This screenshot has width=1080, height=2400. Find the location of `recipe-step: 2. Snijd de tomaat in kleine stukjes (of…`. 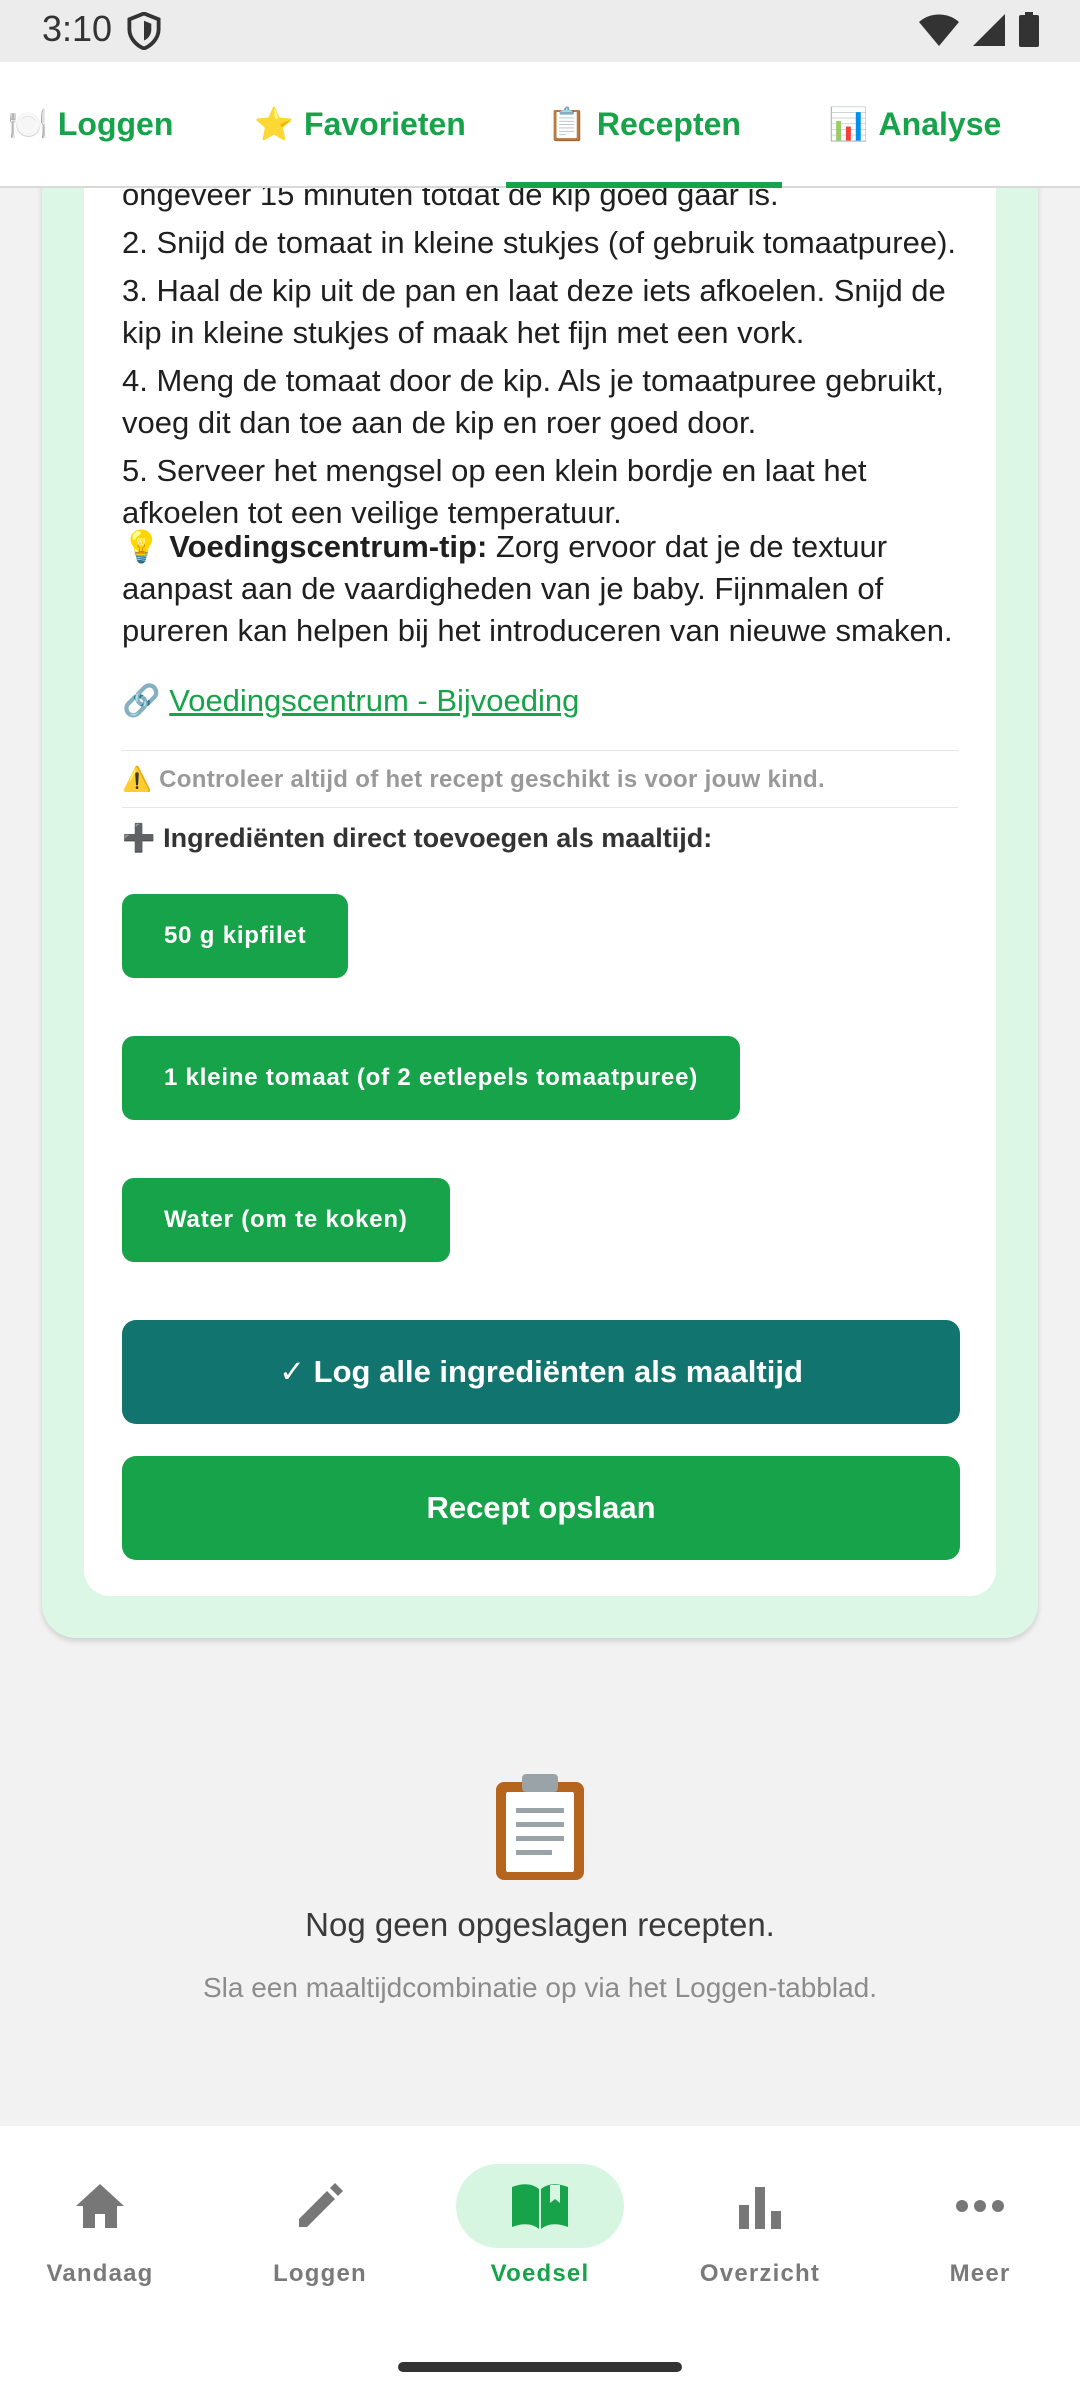

recipe-step: 2. Snijd de tomaat in kleine stukjes (of… is located at coordinates (539, 242).